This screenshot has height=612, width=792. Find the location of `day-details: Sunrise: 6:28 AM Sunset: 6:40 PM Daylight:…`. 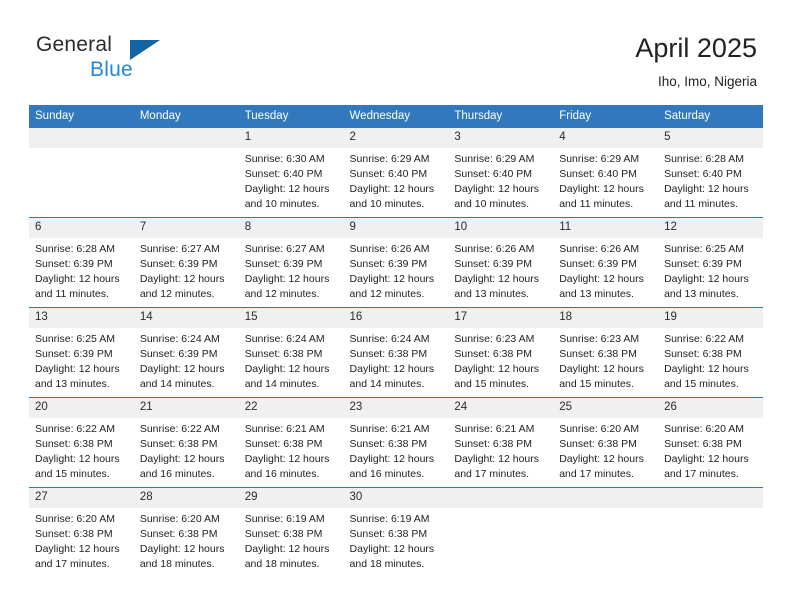

day-details: Sunrise: 6:28 AM Sunset: 6:40 PM Daylight:… is located at coordinates (710, 180).